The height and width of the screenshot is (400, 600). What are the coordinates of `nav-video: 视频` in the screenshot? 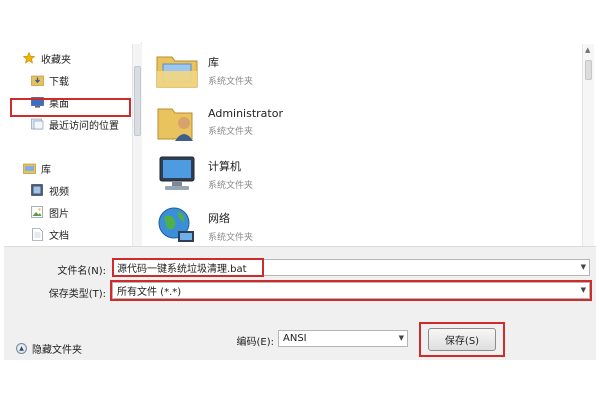 It's located at (49, 190).